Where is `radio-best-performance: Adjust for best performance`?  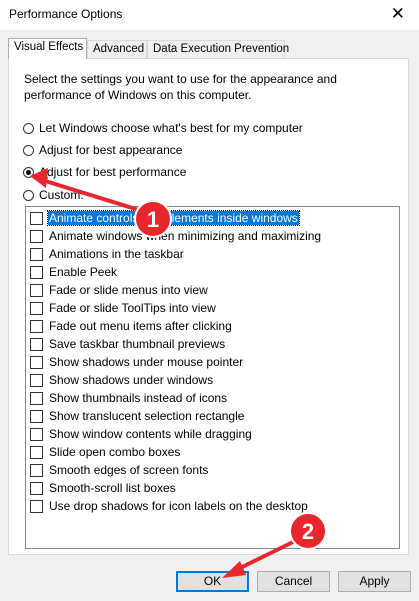 radio-best-performance: Adjust for best performance is located at coordinates (104, 172).